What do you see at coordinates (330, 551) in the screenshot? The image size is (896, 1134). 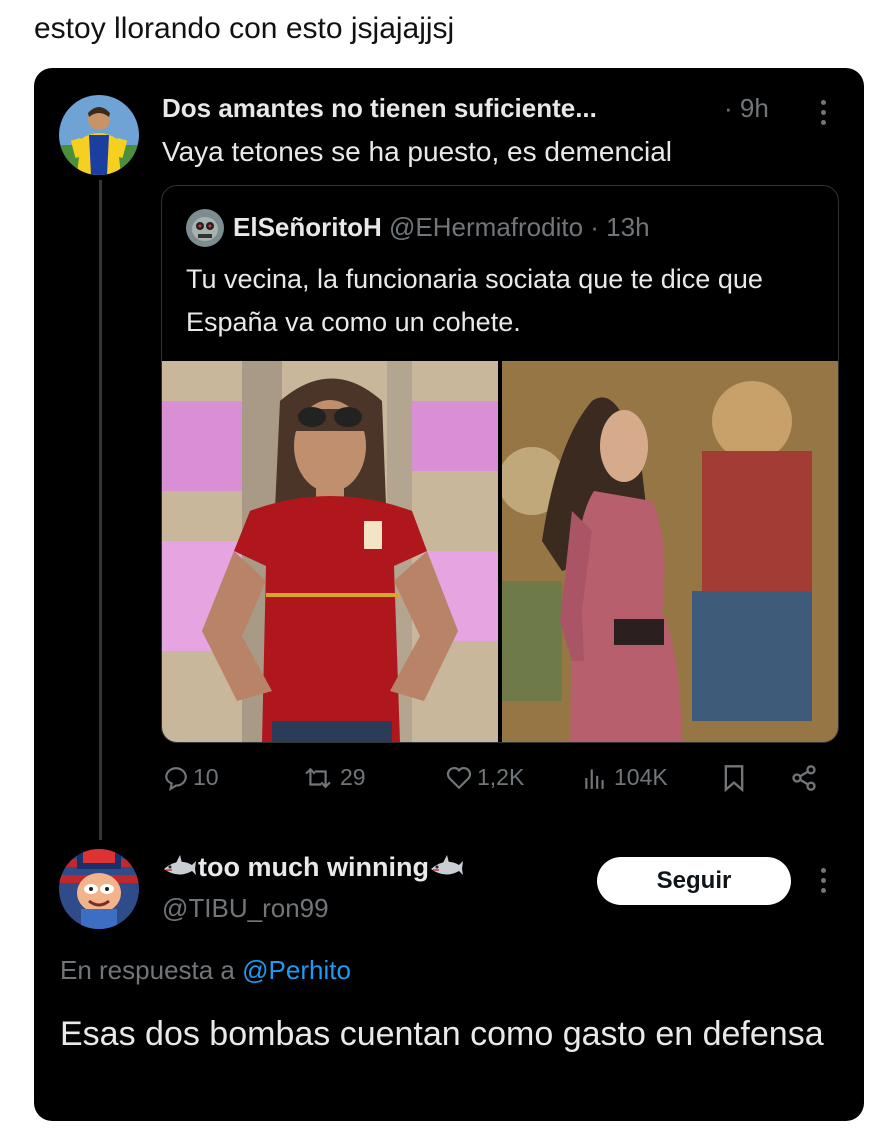 I see `photo-woman-red-shirt` at bounding box center [330, 551].